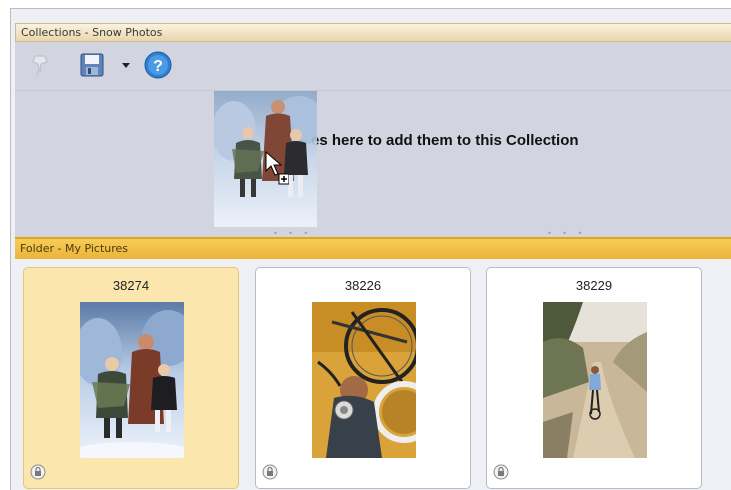 Image resolution: width=731 pixels, height=490 pixels. What do you see at coordinates (373, 248) in the screenshot?
I see `folder-header: Folder - My Pictures` at bounding box center [373, 248].